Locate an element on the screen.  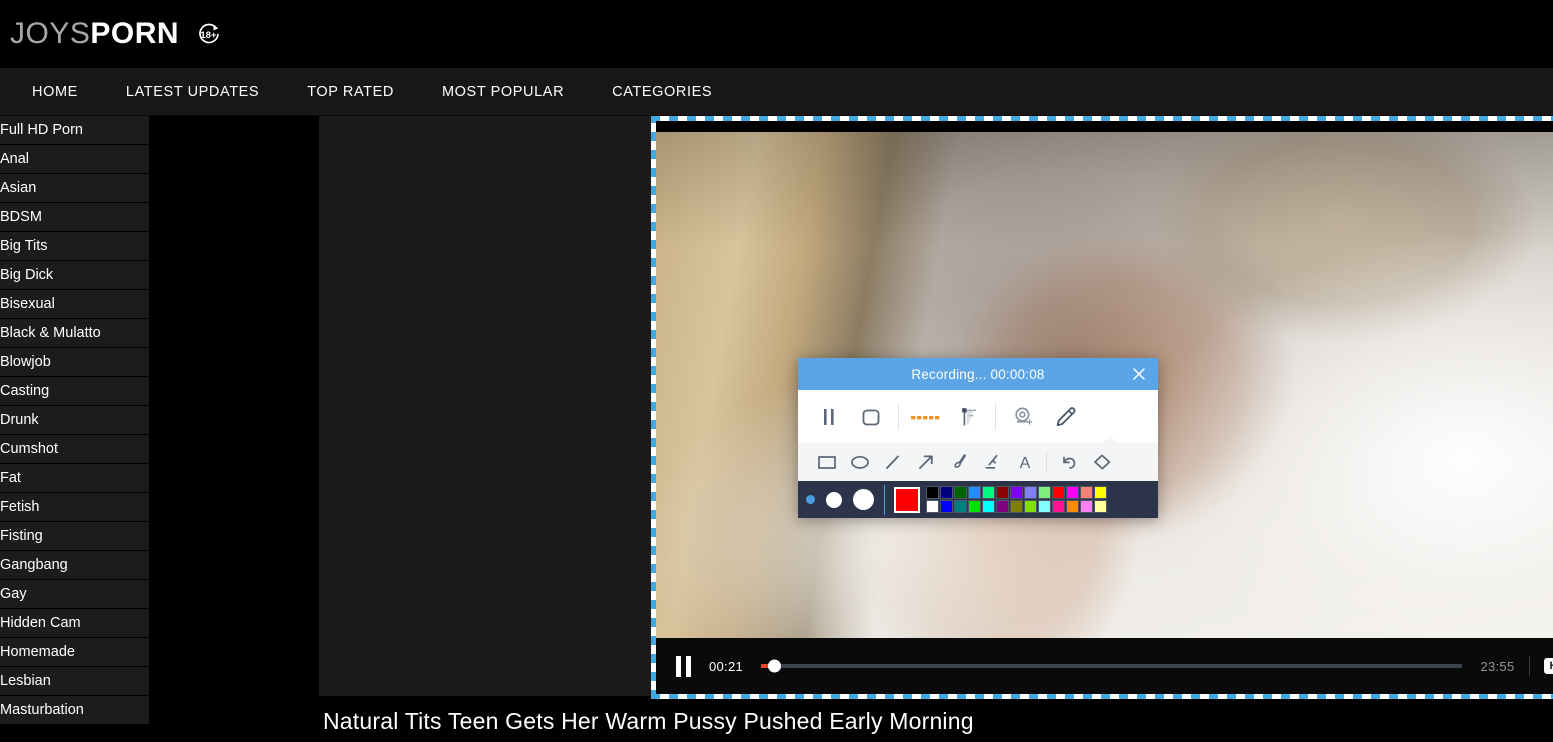
sidebar-item: Gangbang is located at coordinates (74, 565).